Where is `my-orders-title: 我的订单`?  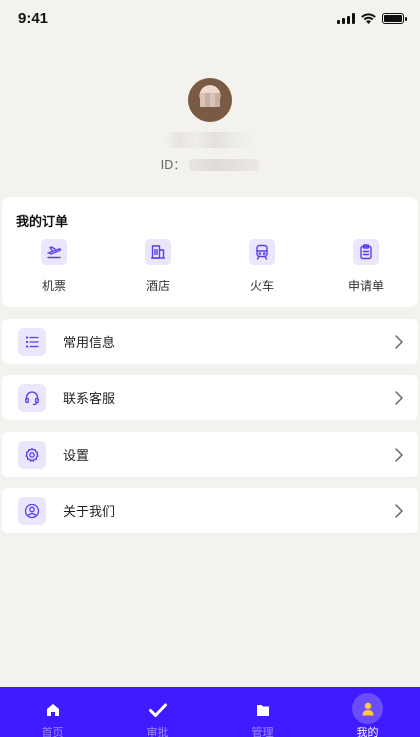 my-orders-title: 我的订单 is located at coordinates (42, 222).